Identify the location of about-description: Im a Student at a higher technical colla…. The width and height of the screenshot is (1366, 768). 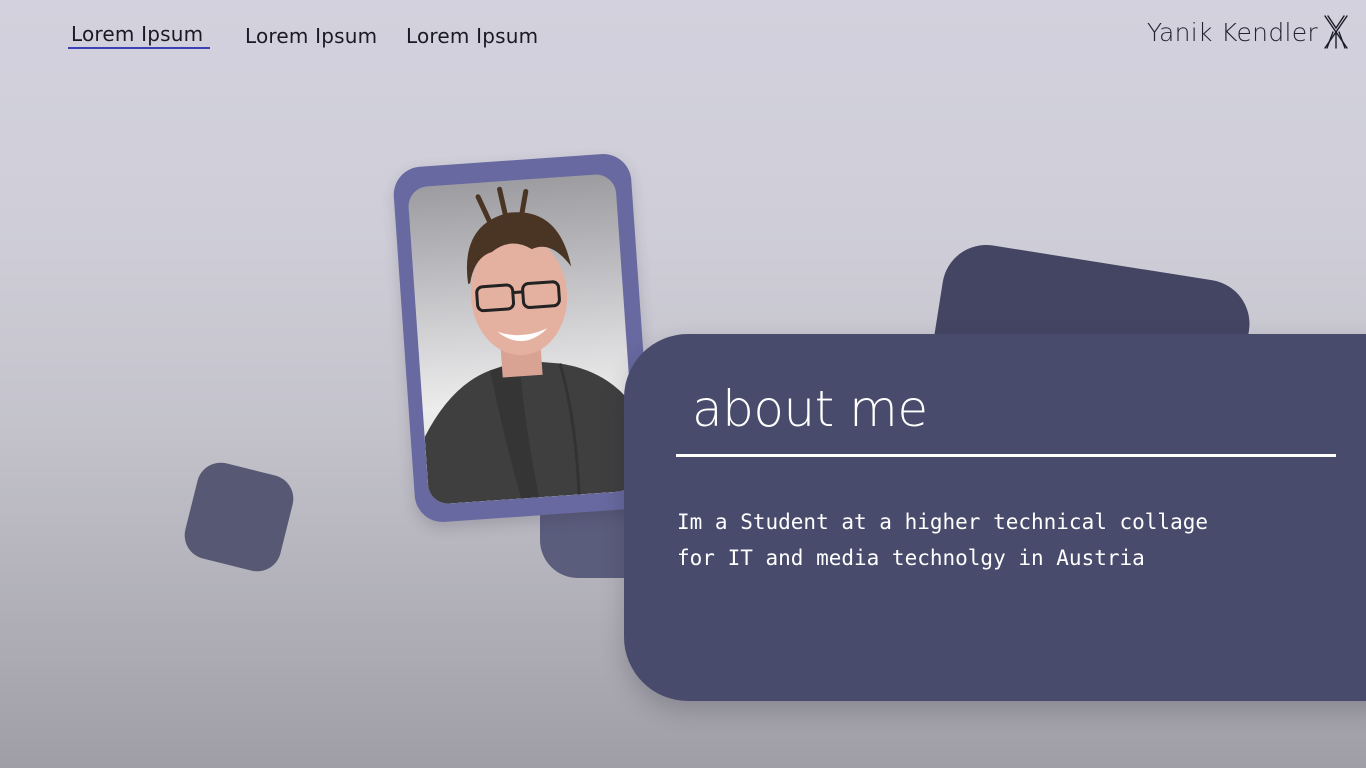
(997, 540).